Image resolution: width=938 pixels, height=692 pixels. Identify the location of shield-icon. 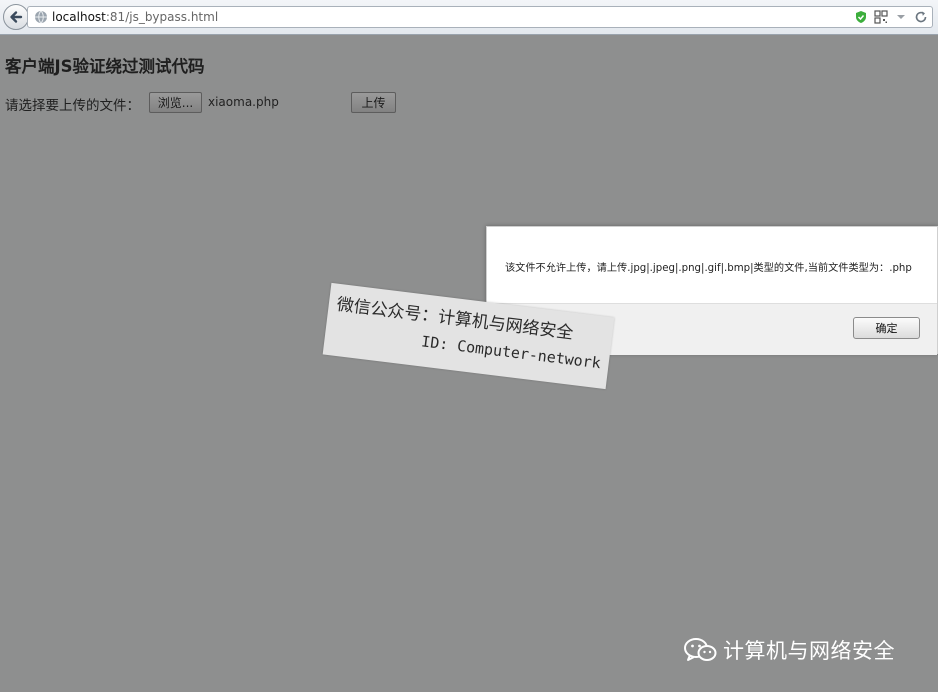
(861, 17).